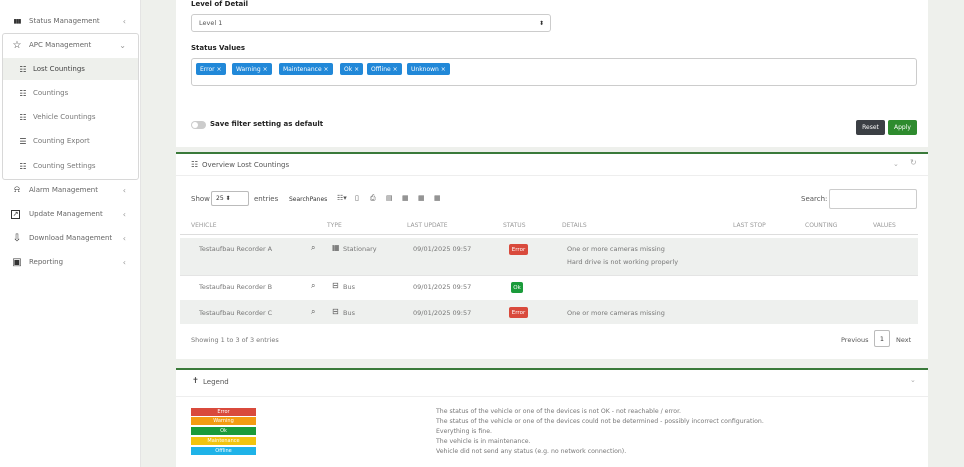 This screenshot has width=964, height=467. What do you see at coordinates (360, 249) in the screenshot?
I see `type-cell: Stationary` at bounding box center [360, 249].